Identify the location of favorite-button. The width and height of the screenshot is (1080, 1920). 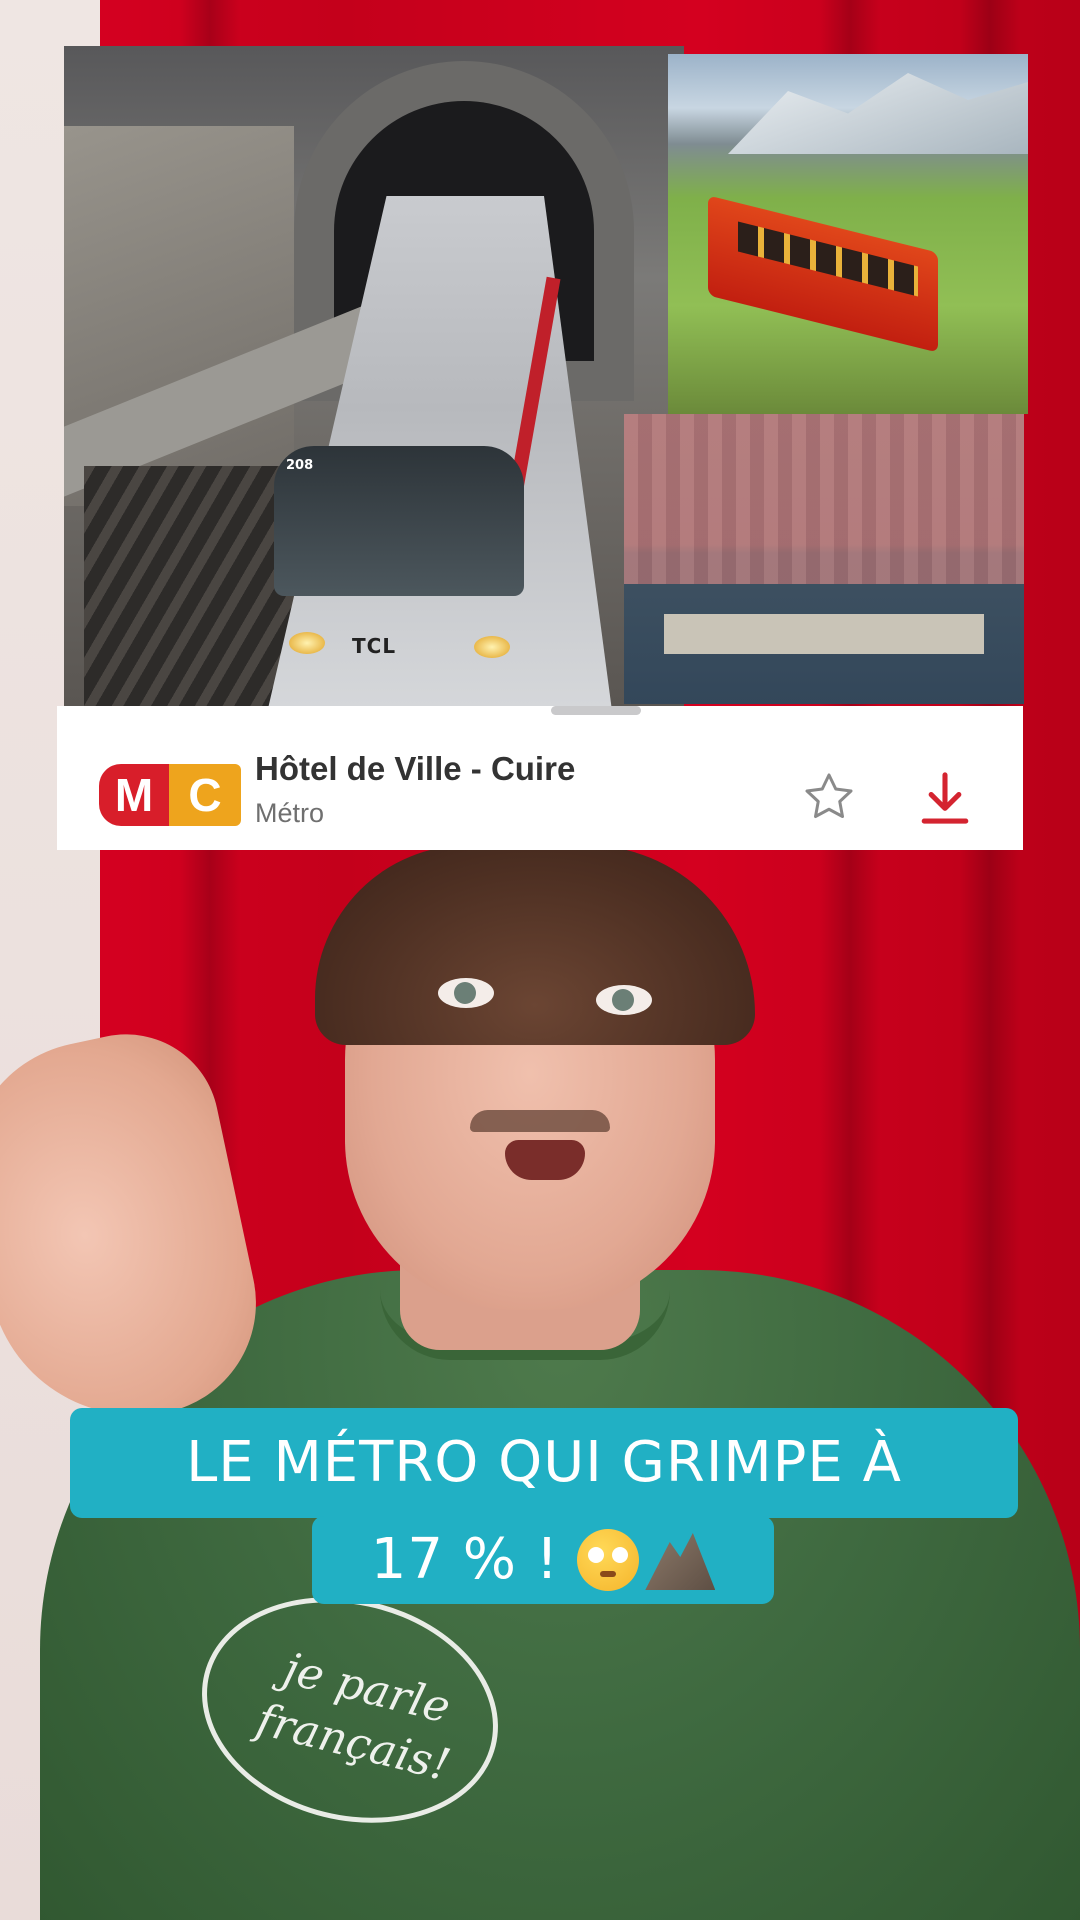
(829, 798).